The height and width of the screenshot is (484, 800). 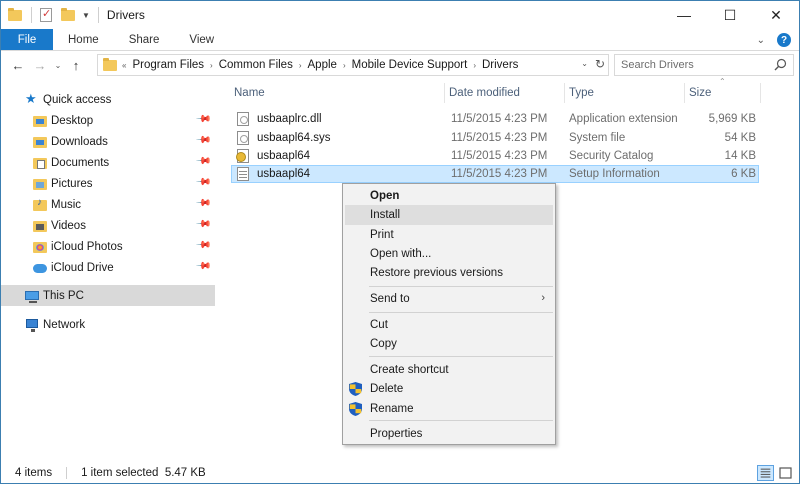 I want to click on menu-item-install: Install, so click(x=449, y=215).